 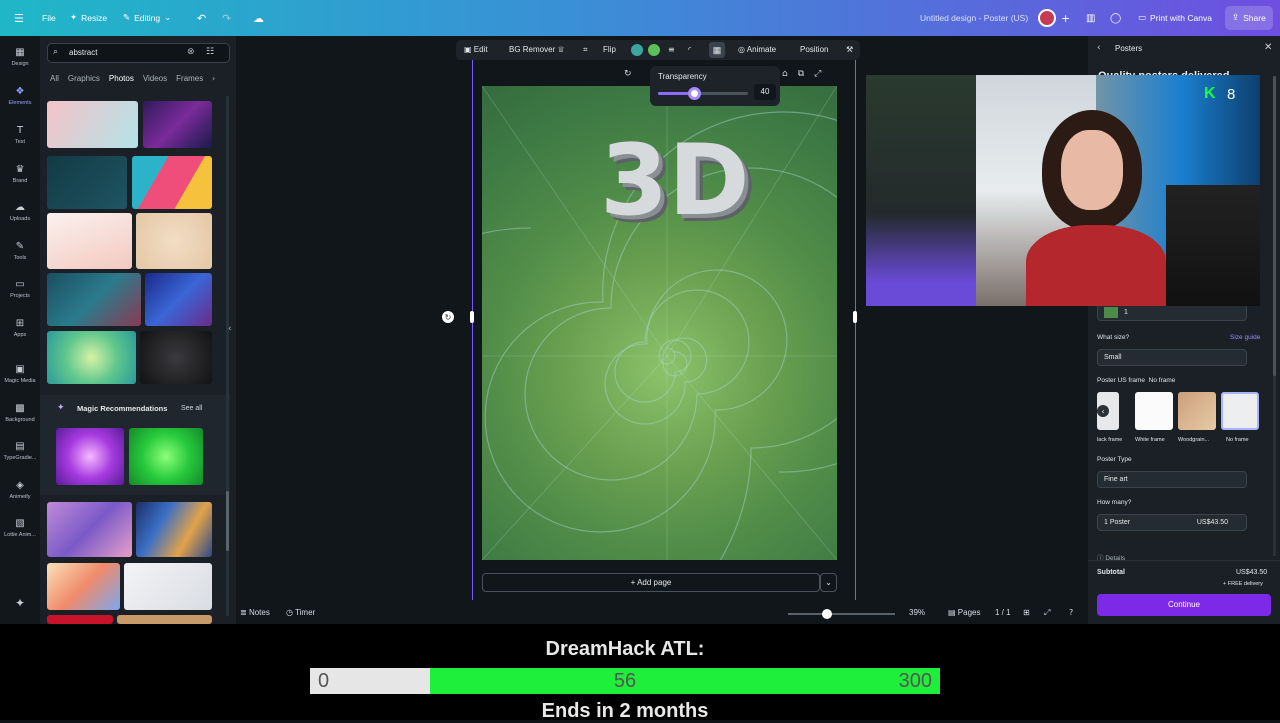 I want to click on frame-option-none, so click(x=1240, y=411).